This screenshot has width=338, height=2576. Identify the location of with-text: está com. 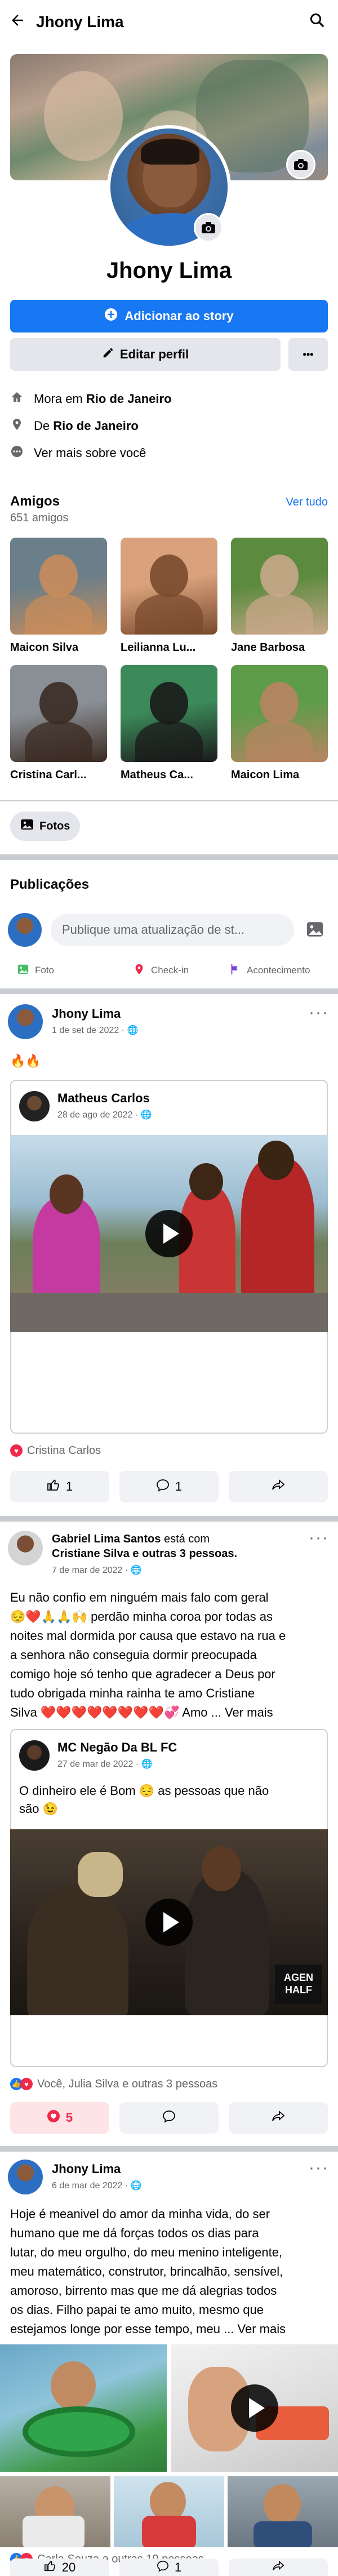
(185, 1539).